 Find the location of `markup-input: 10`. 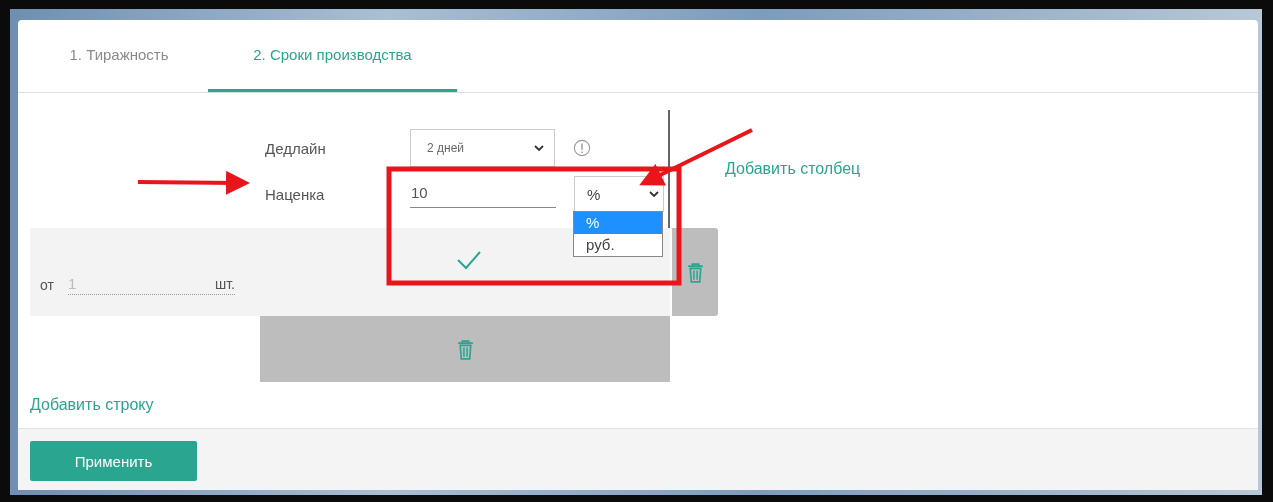

markup-input: 10 is located at coordinates (483, 196).